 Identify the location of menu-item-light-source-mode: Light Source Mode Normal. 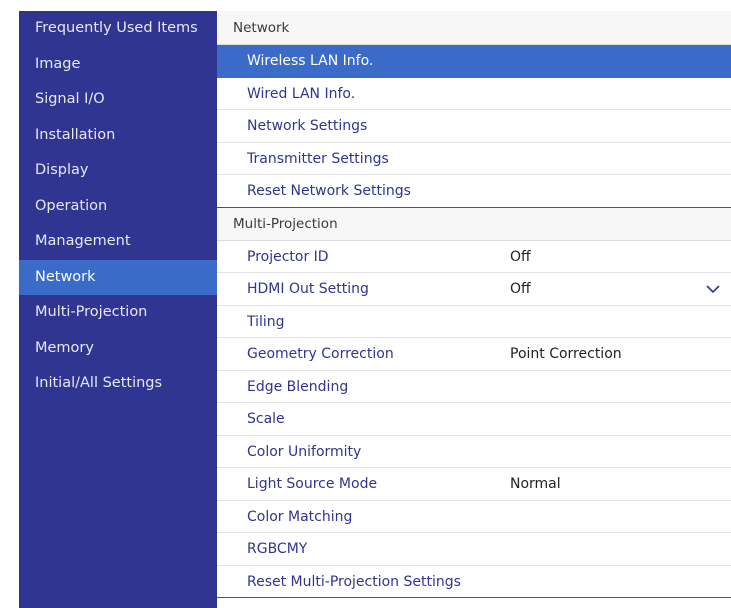
(474, 484).